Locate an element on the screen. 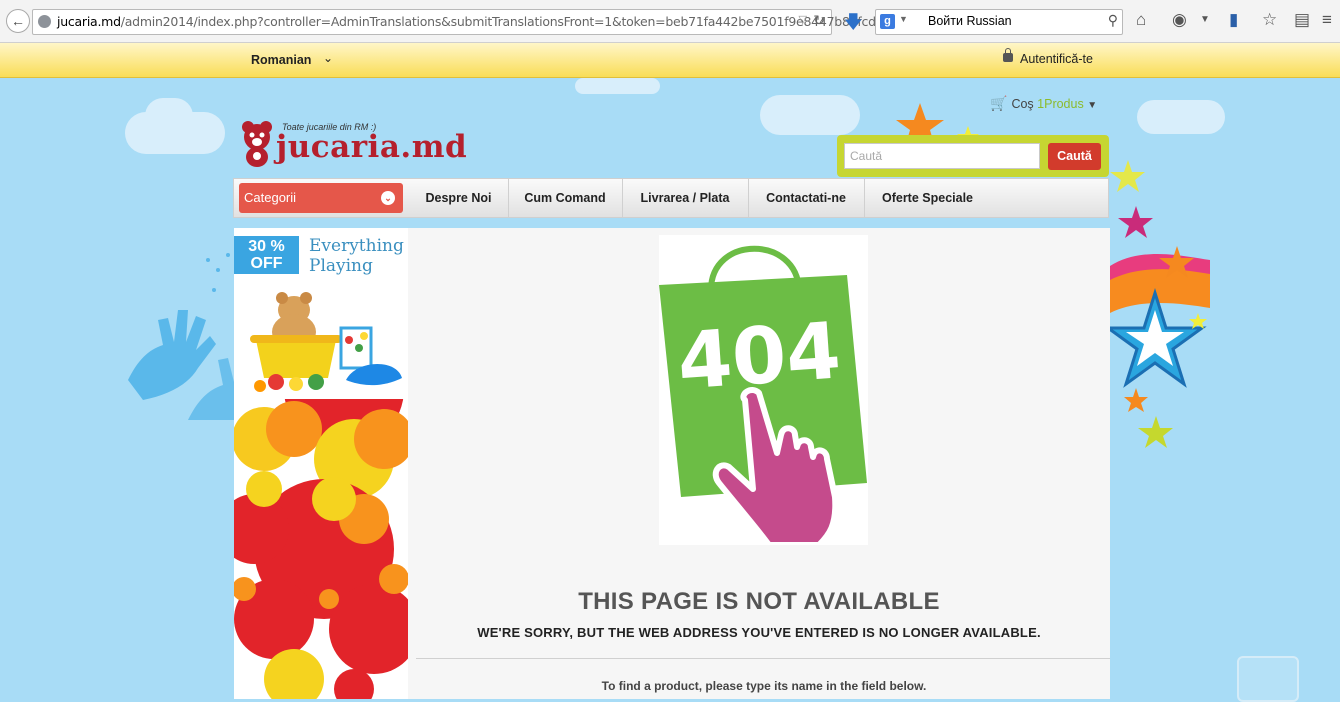 Image resolution: width=1340 pixels, height=702 pixels. download-icon: 🡇 is located at coordinates (853, 25).